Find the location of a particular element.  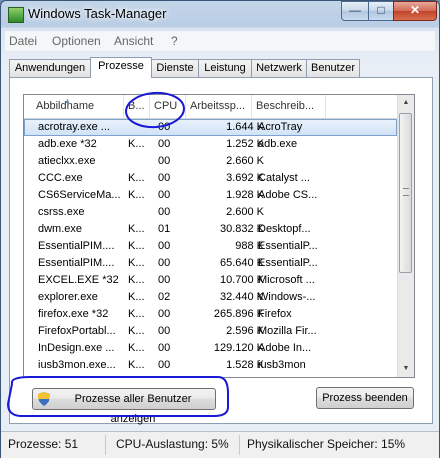

close-button: ✕ is located at coordinates (415, 11).